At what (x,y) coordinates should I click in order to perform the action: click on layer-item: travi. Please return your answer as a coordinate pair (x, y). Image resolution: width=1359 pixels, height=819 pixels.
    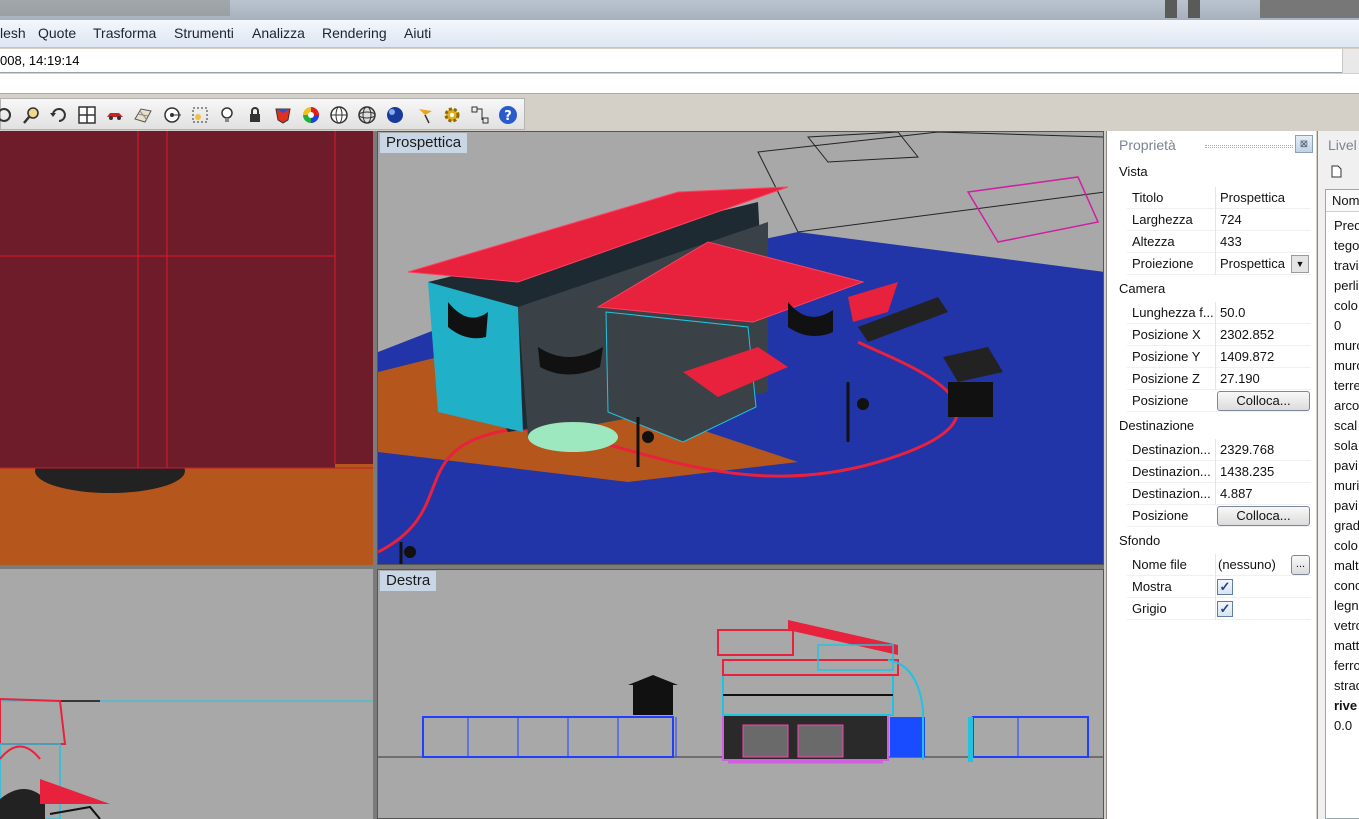
    Looking at the image, I should click on (1346, 265).